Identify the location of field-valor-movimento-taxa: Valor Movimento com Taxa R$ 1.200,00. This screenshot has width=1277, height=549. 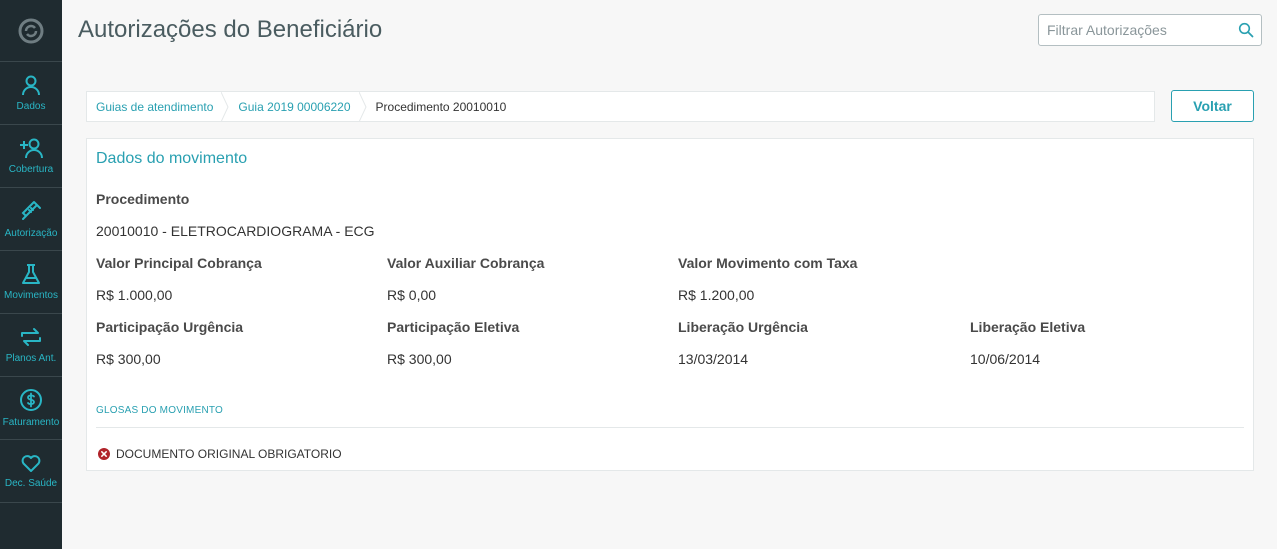
(768, 279).